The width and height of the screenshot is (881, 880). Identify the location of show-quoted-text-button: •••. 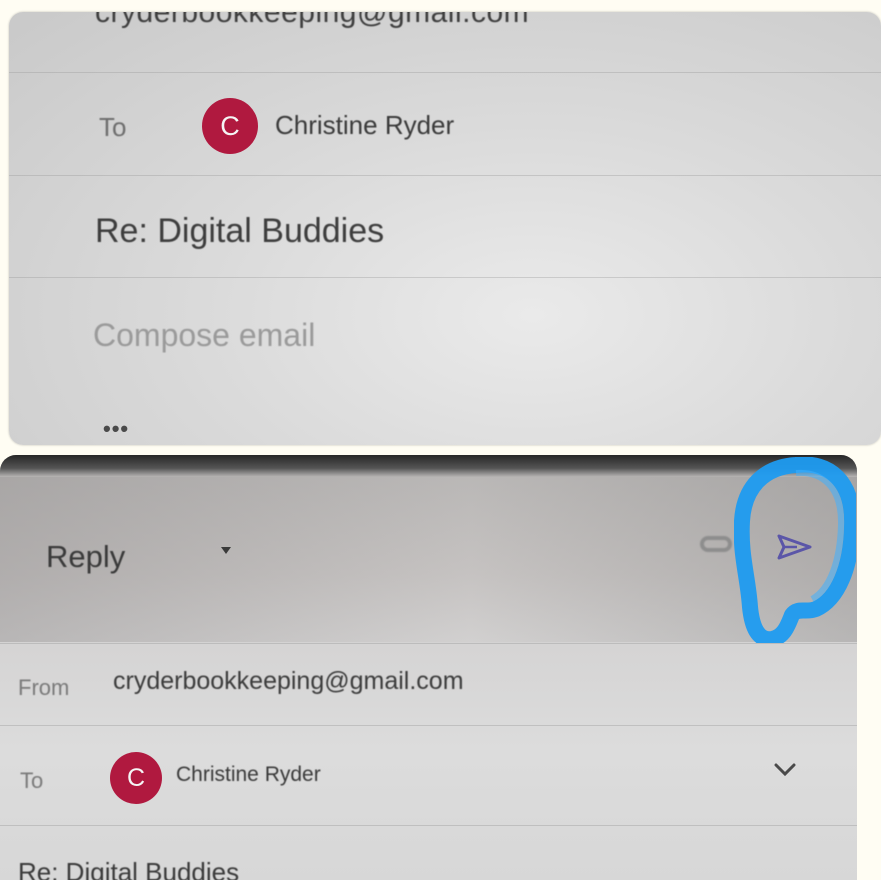
(116, 429).